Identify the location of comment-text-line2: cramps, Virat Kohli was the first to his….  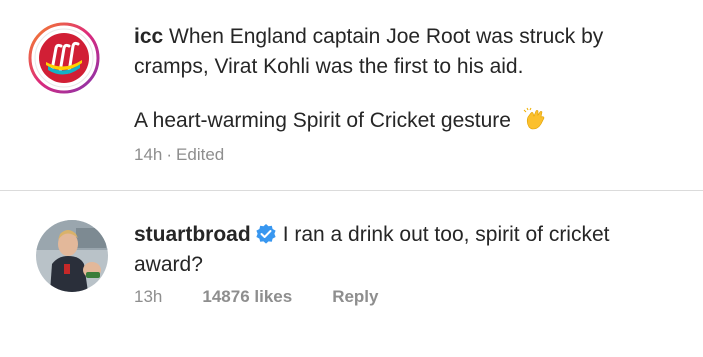
(329, 66).